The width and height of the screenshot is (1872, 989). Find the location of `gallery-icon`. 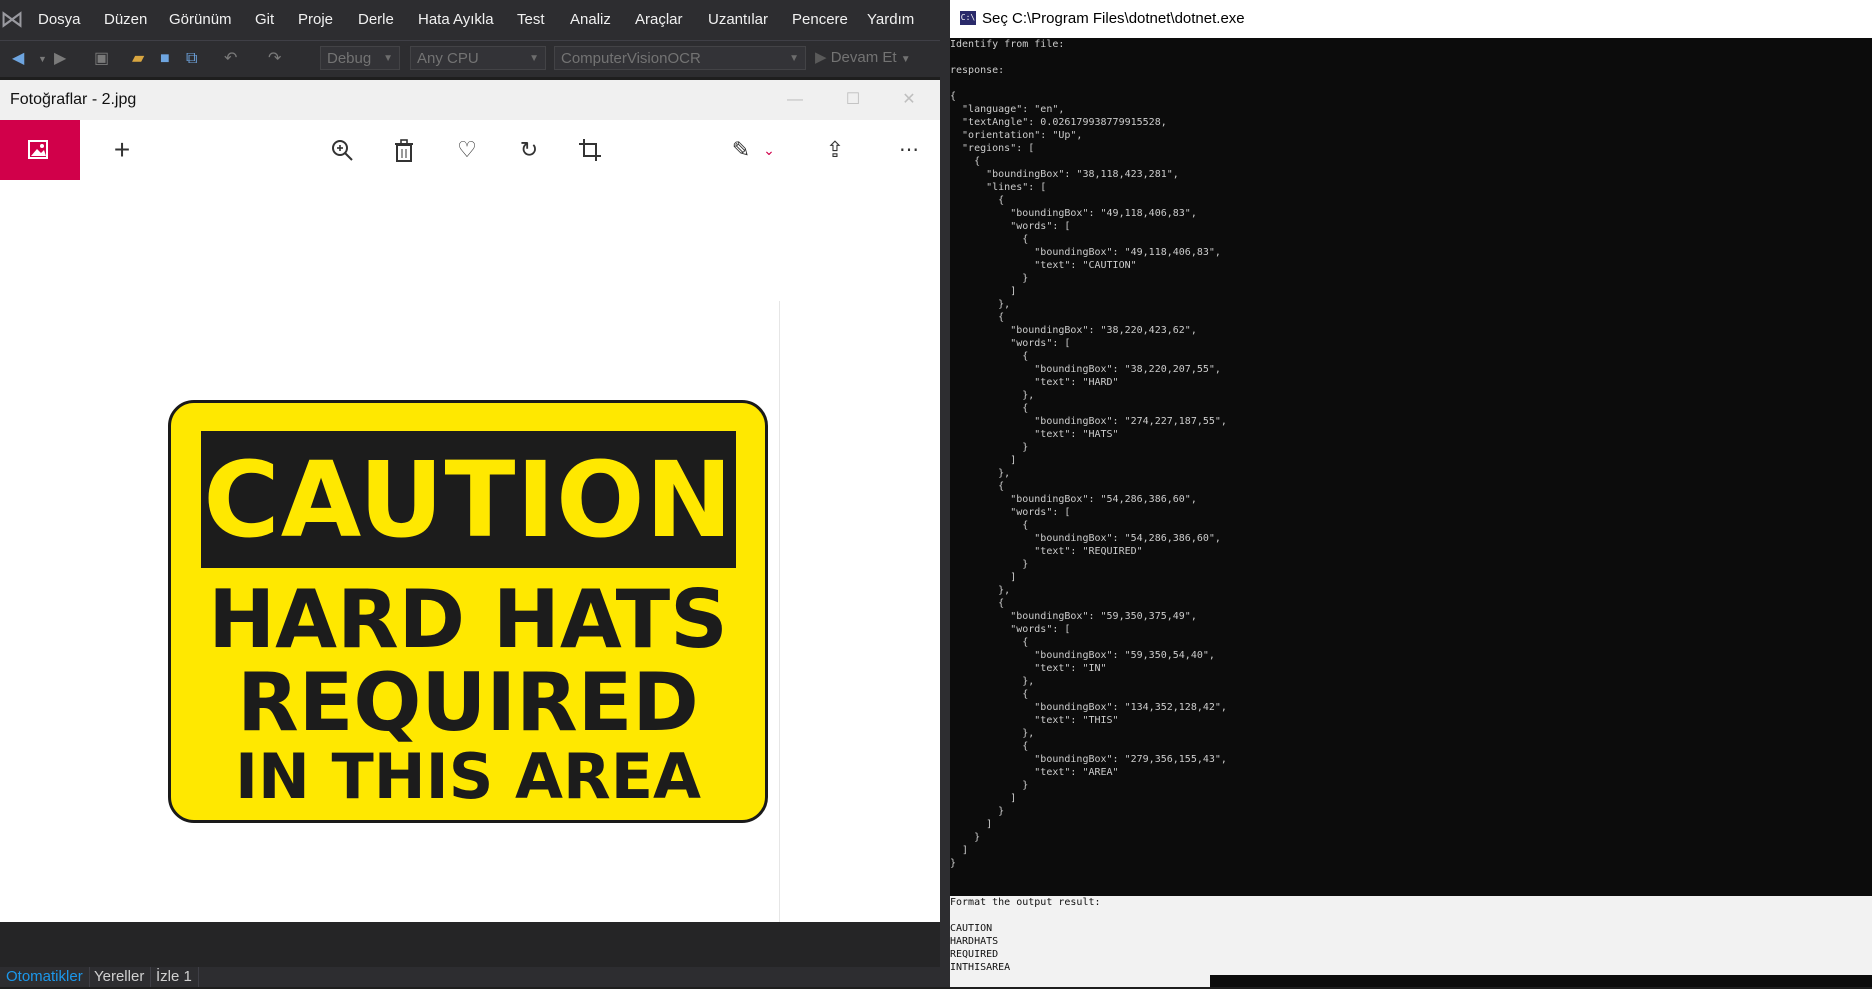

gallery-icon is located at coordinates (38, 149).